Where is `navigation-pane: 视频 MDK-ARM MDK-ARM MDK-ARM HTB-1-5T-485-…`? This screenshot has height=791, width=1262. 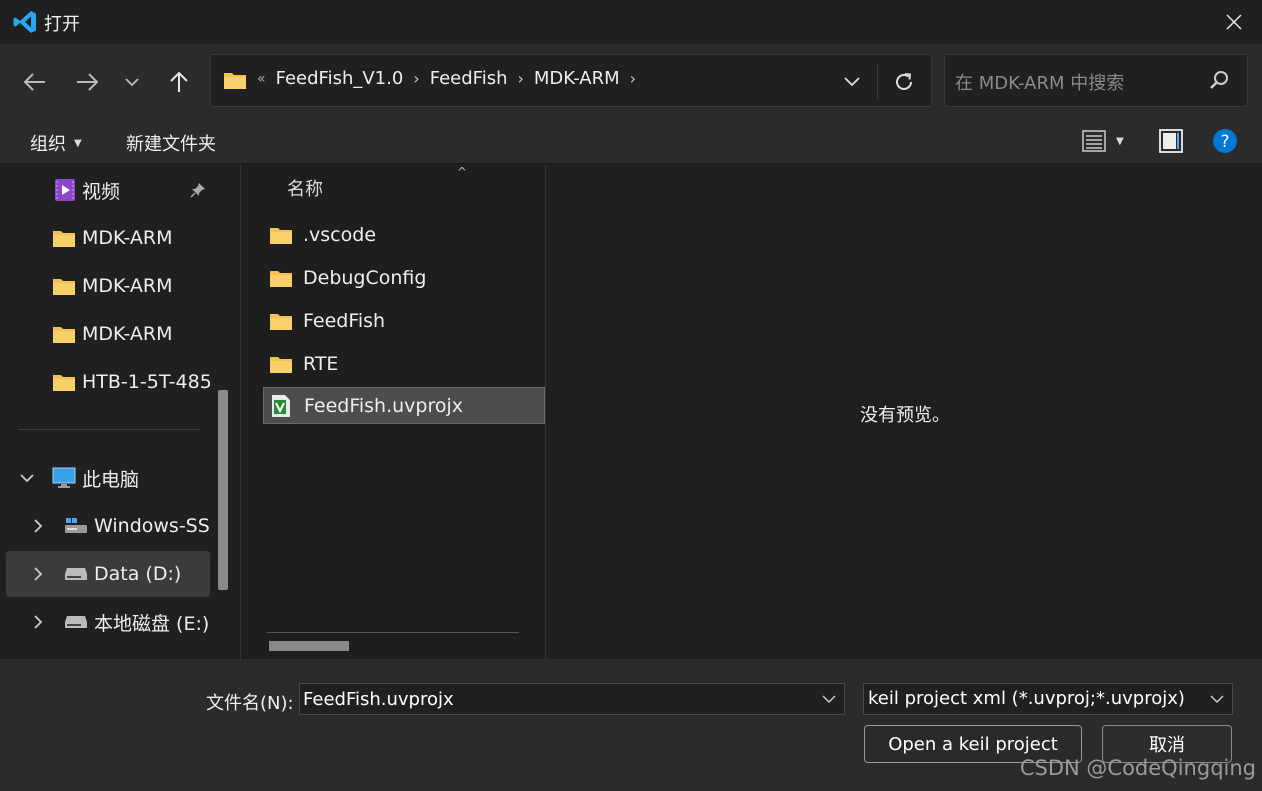 navigation-pane: 视频 MDK-ARM MDK-ARM MDK-ARM HTB-1-5T-485-… is located at coordinates (119, 412).